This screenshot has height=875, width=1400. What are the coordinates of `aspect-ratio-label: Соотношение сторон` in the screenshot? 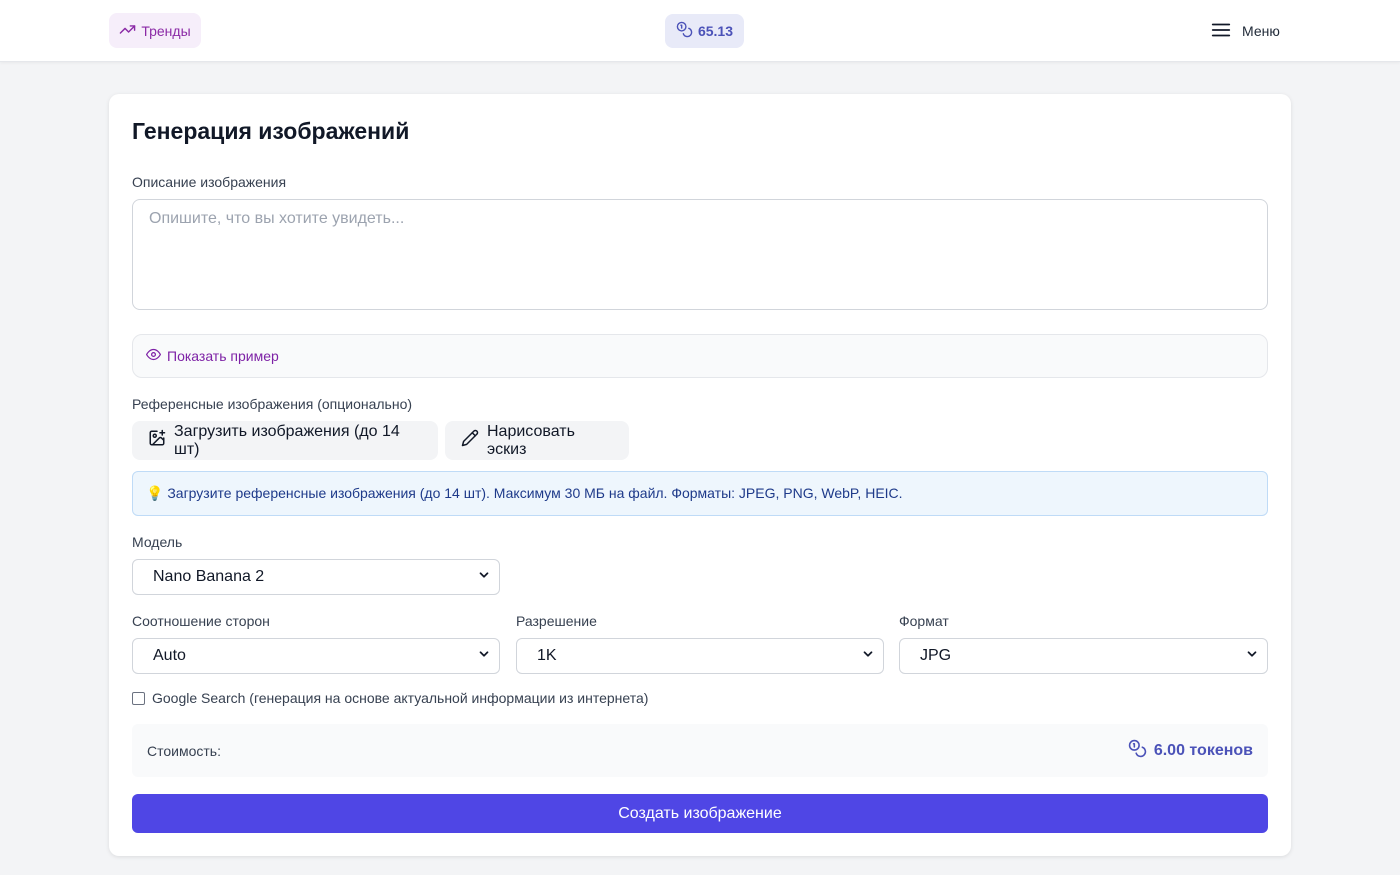 It's located at (201, 621).